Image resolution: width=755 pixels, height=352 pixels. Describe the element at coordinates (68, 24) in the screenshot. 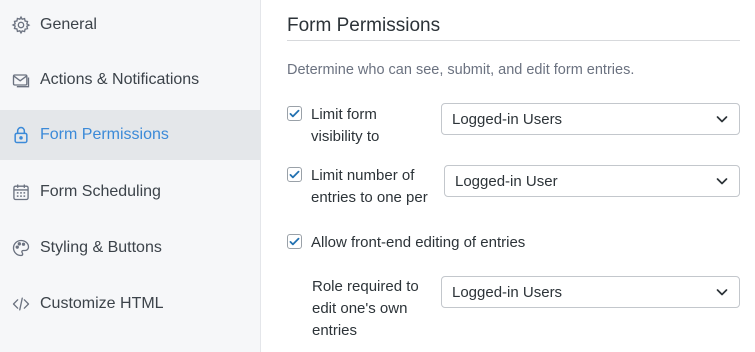

I see `sidebar-item-label: General` at that location.